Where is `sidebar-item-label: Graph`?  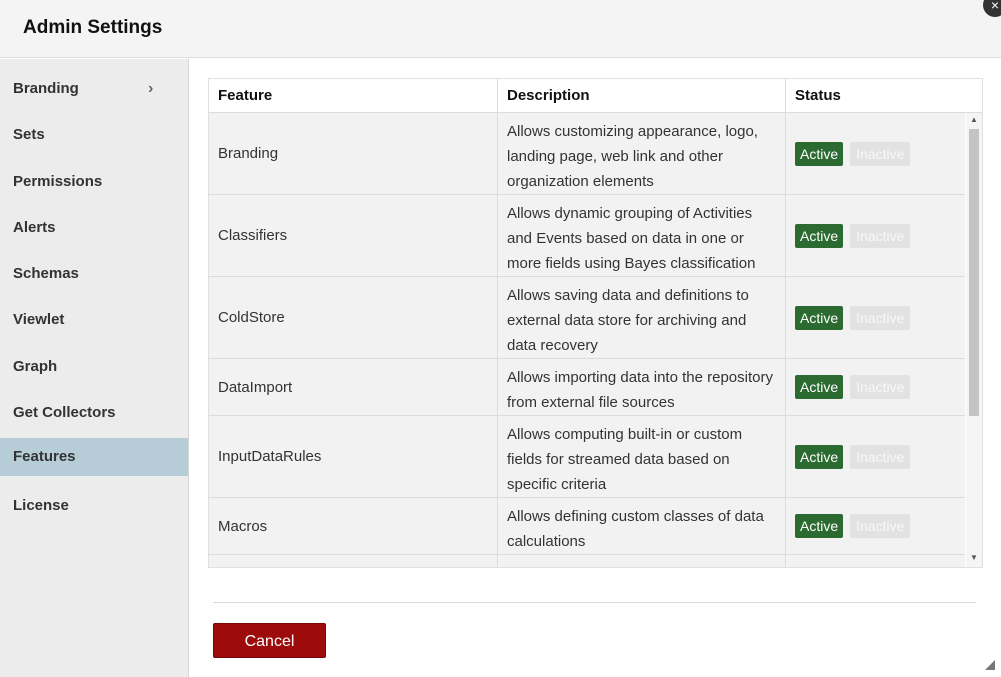 sidebar-item-label: Graph is located at coordinates (35, 366).